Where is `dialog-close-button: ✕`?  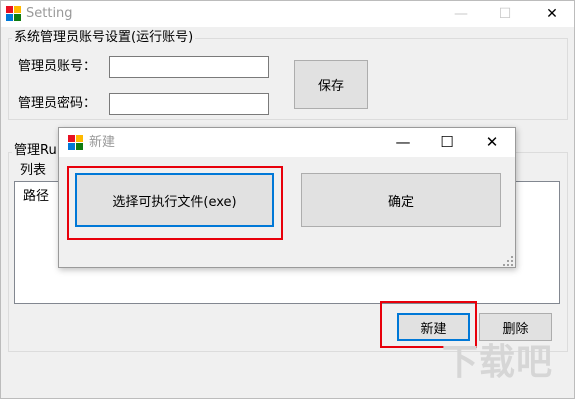
dialog-close-button: ✕ is located at coordinates (492, 142).